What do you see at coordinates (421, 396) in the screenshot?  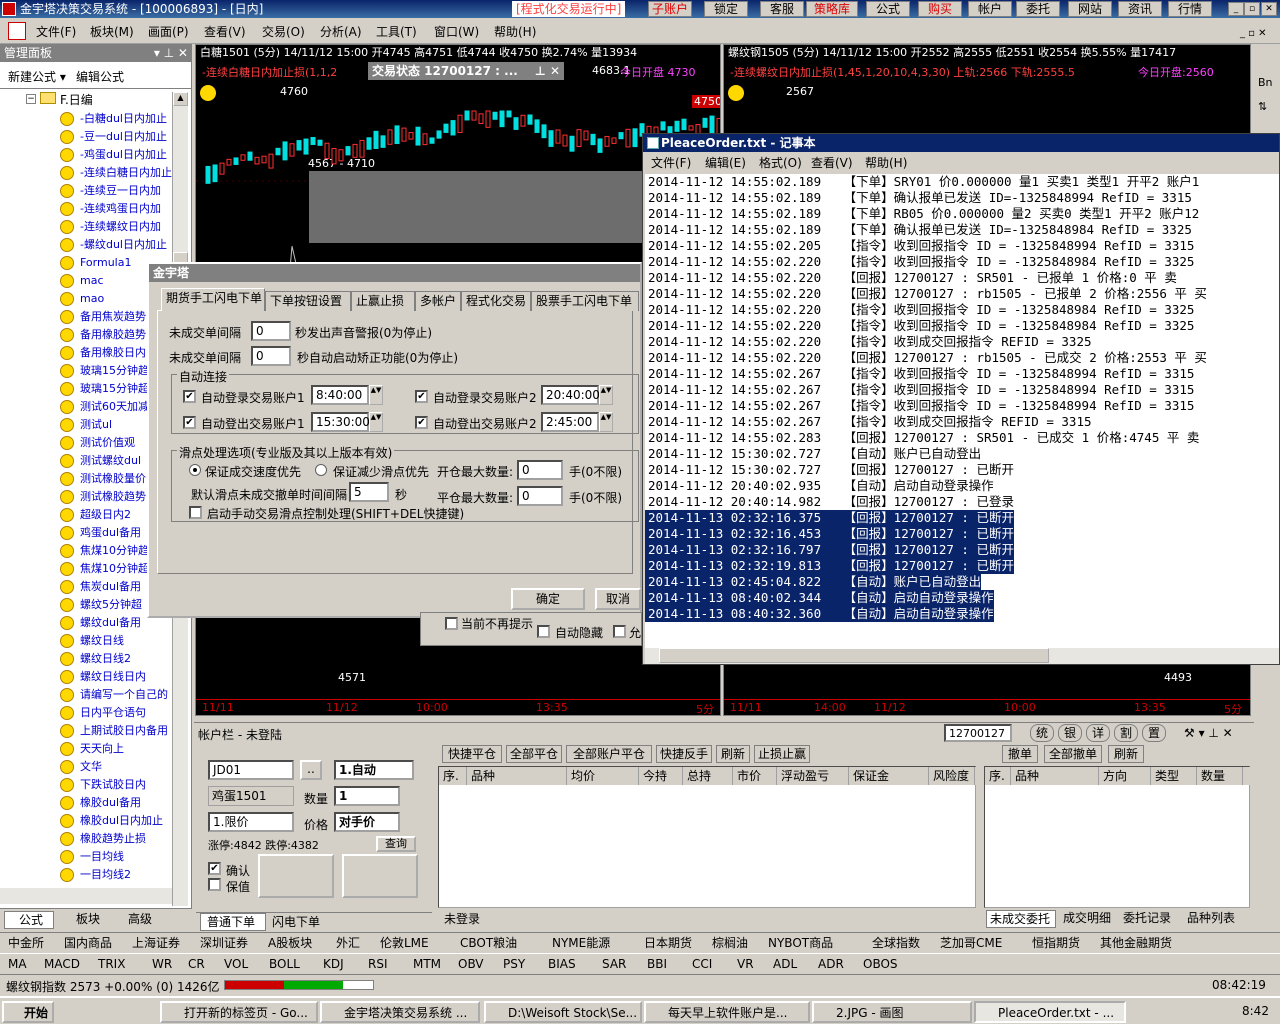 I see `auto-login-2-checkbox: ✔` at bounding box center [421, 396].